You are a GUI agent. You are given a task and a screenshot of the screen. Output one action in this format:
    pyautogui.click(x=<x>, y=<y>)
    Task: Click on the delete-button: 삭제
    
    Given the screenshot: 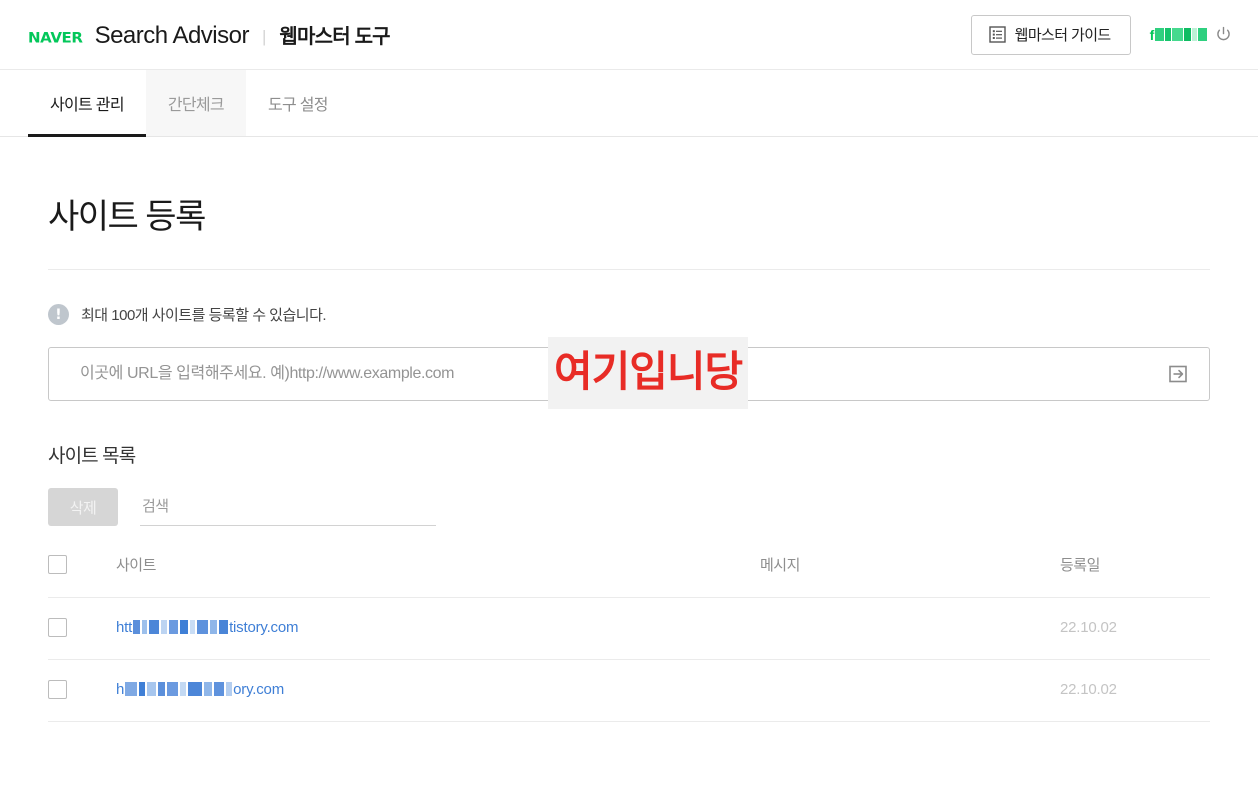 What is the action you would take?
    pyautogui.click(x=83, y=507)
    